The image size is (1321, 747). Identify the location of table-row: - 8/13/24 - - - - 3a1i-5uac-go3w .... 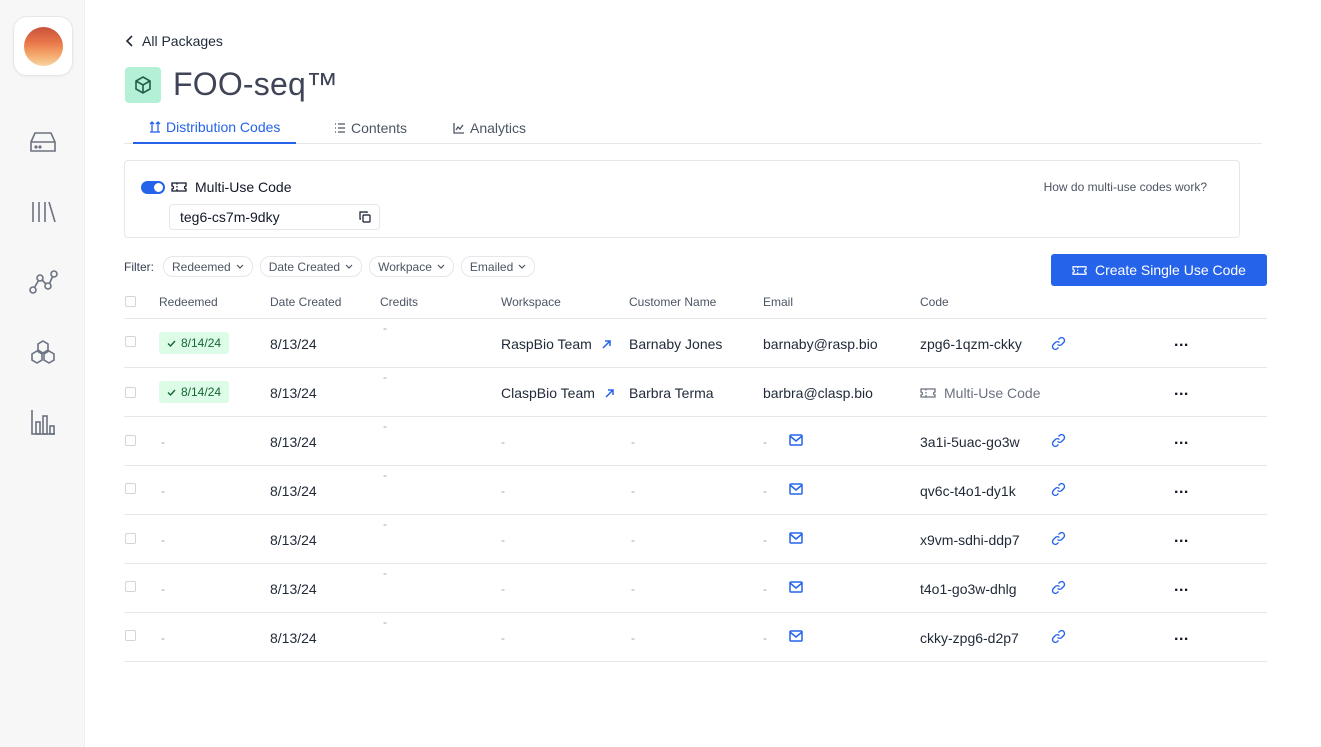
(695, 441).